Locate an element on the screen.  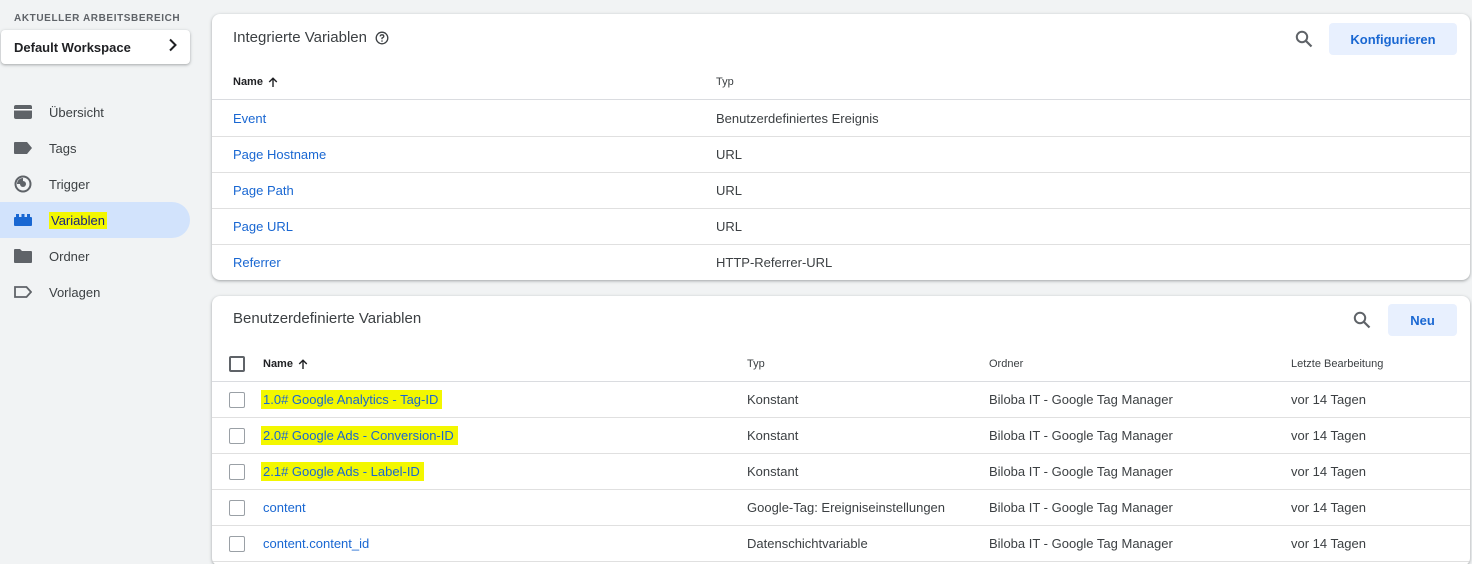
table-header: Name Typ Ordner Letzte Bearbeitung is located at coordinates (841, 364).